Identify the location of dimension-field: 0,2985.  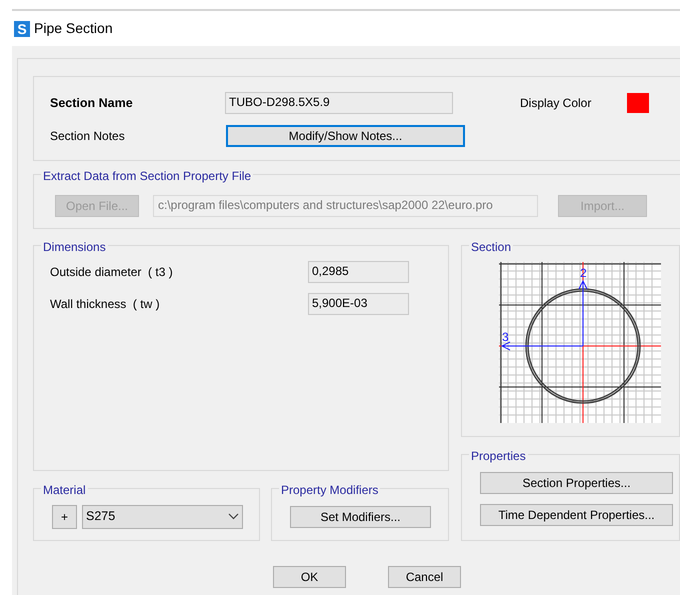
(358, 272).